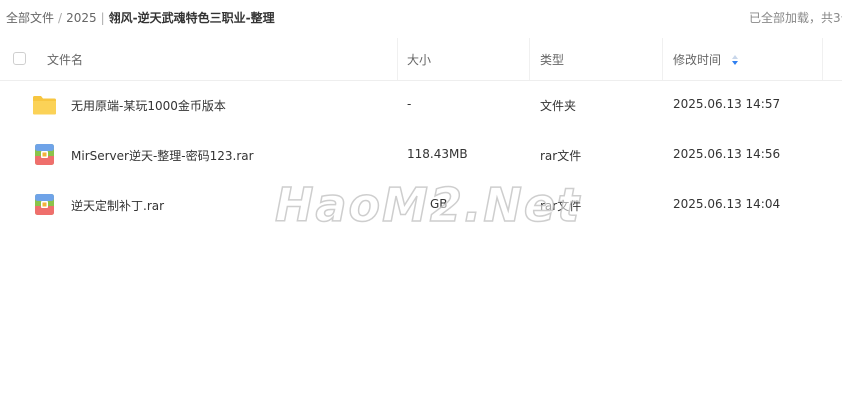 The height and width of the screenshot is (407, 842). Describe the element at coordinates (30, 17) in the screenshot. I see `breadcrumb-all-files: 全部文件` at that location.